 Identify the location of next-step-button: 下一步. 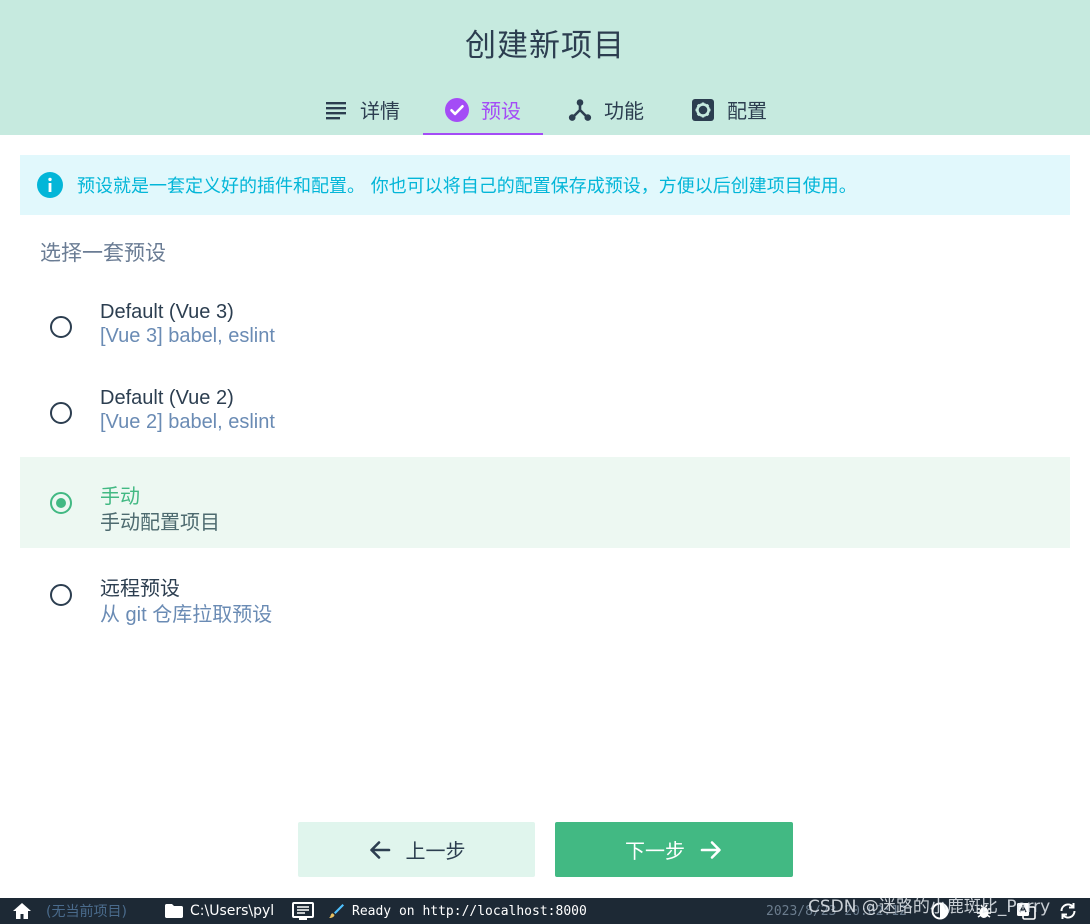
(674, 849).